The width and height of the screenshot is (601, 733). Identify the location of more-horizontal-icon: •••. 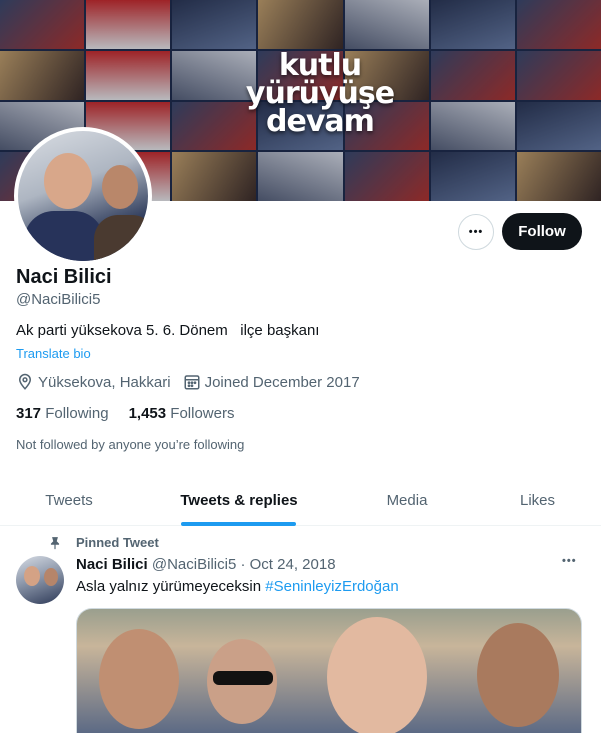
(476, 232).